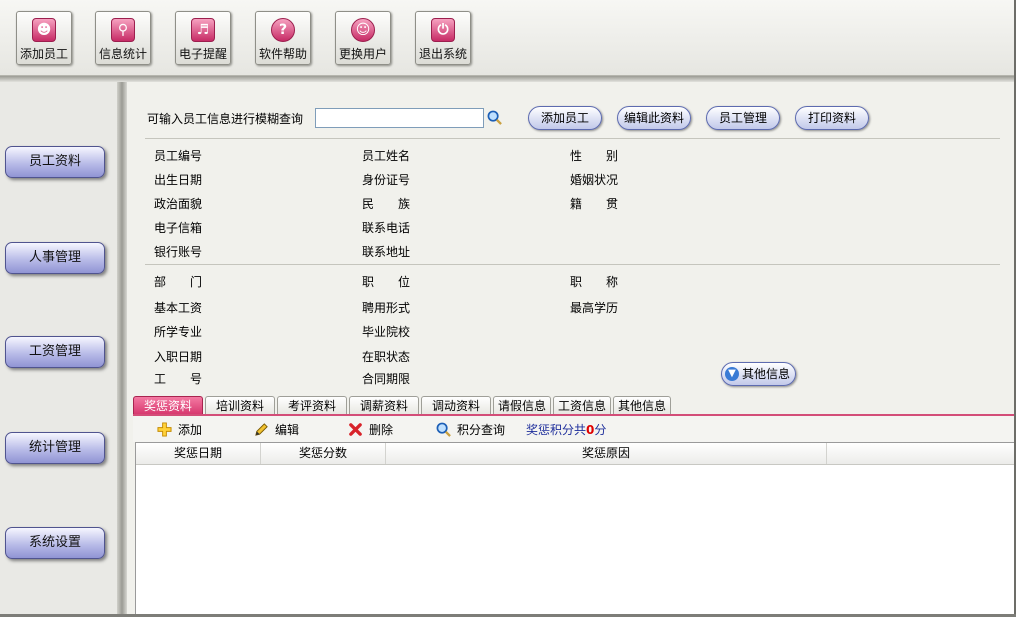 This screenshot has width=1016, height=617. What do you see at coordinates (178, 379) in the screenshot?
I see `field-label: 工 号` at bounding box center [178, 379].